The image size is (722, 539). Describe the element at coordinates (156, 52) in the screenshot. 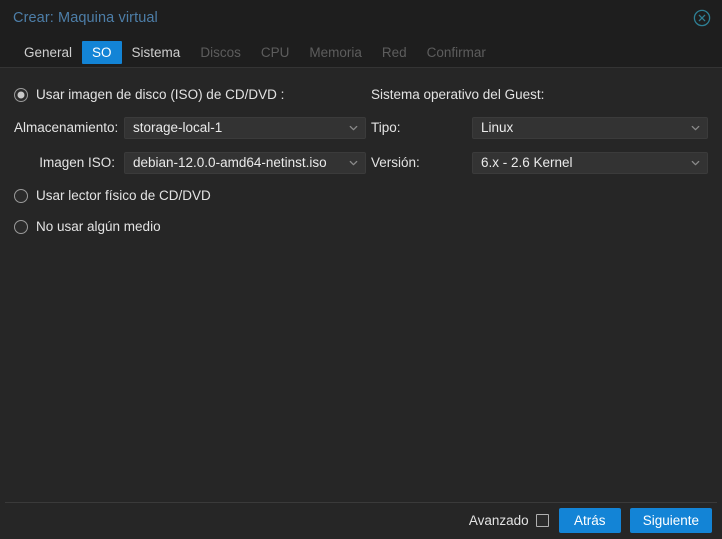

I see `tab-sistema: Sistema` at that location.